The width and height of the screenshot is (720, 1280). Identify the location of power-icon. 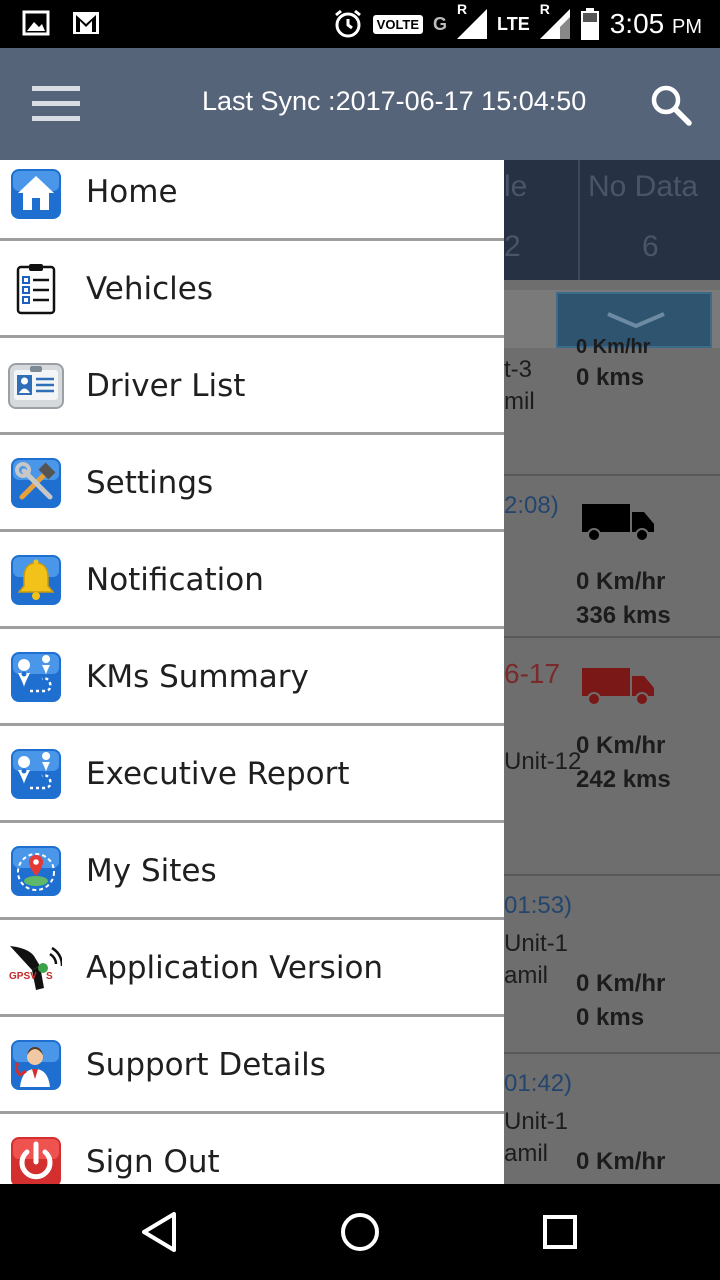
(36, 1160).